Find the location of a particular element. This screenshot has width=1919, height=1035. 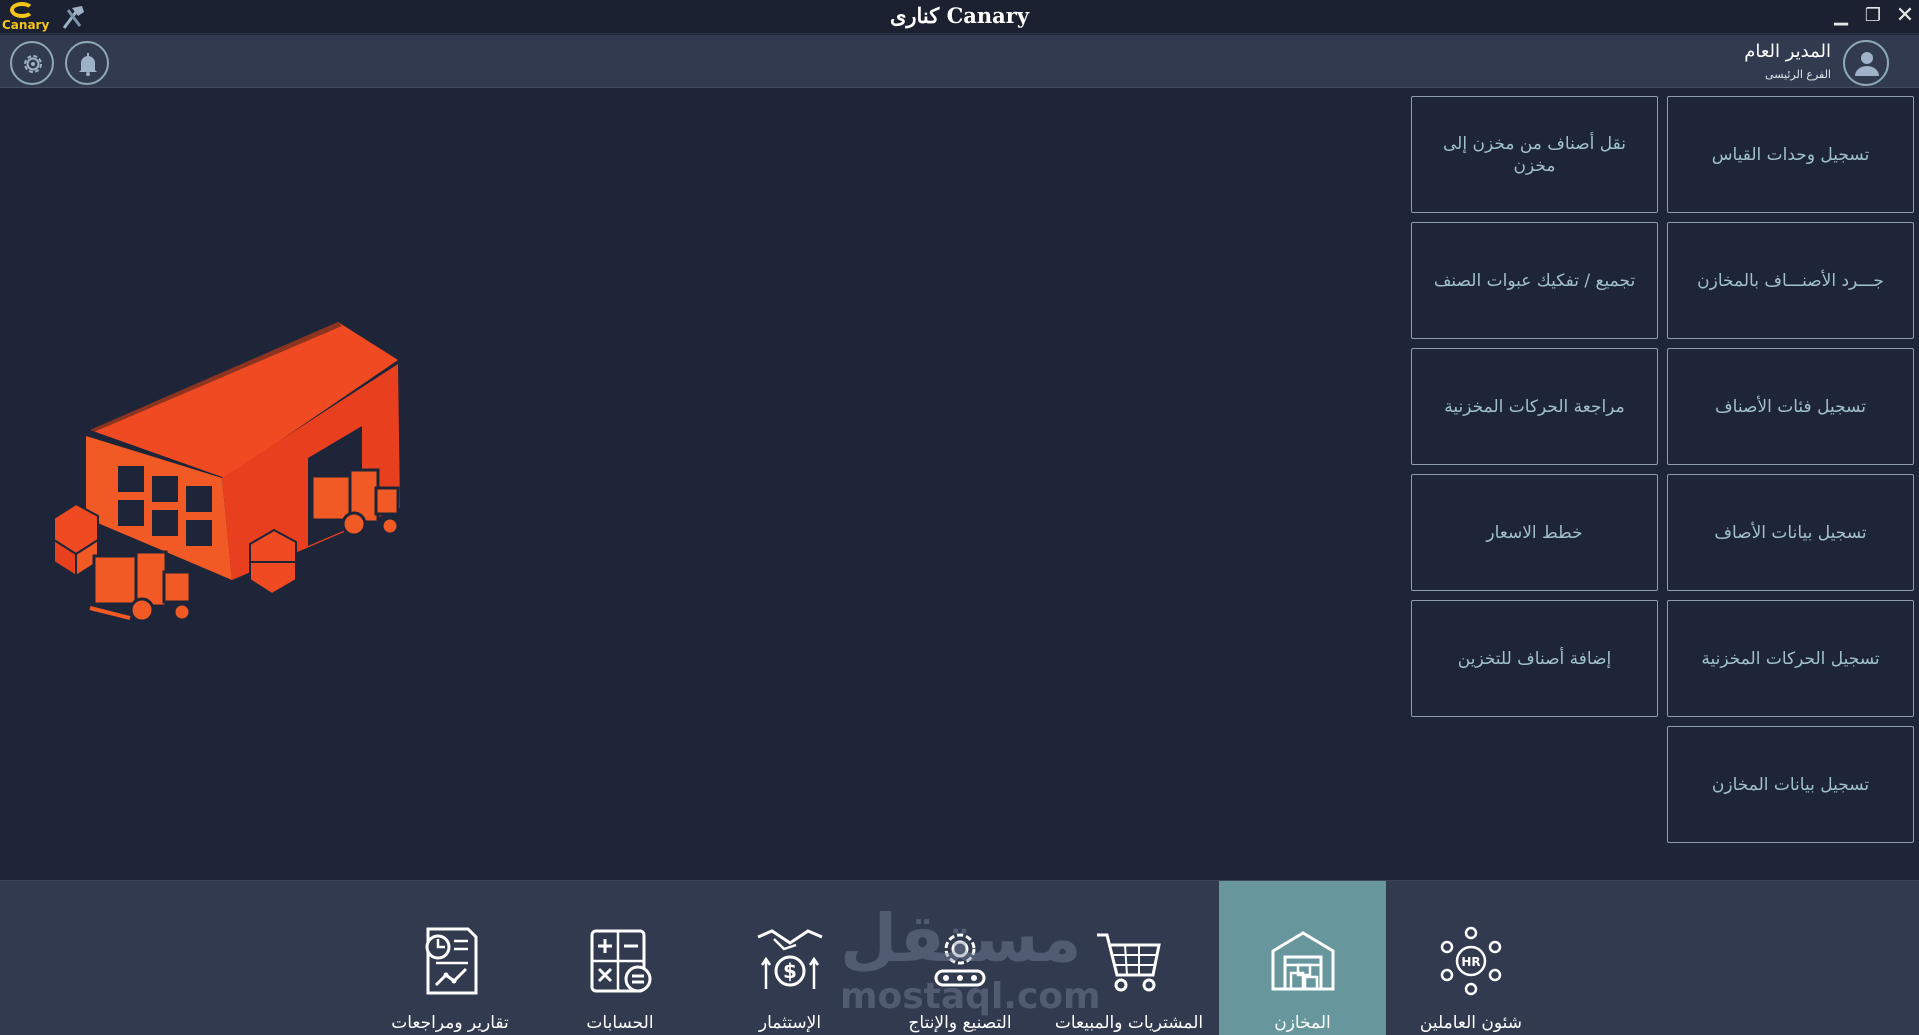

nav-reports: تقارير ومراجعات is located at coordinates (450, 958).